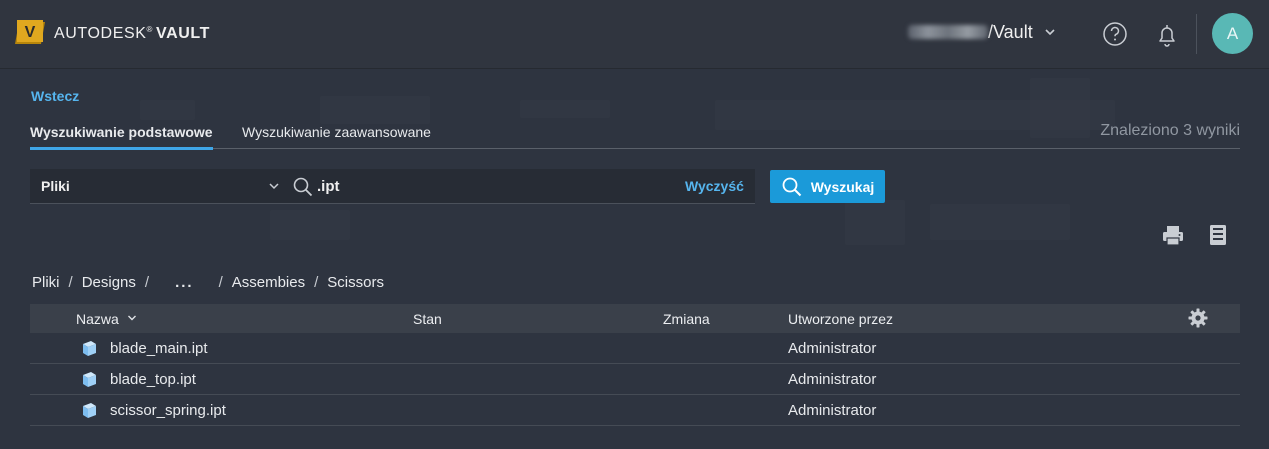  What do you see at coordinates (948, 32) in the screenshot?
I see `server-name-redacted` at bounding box center [948, 32].